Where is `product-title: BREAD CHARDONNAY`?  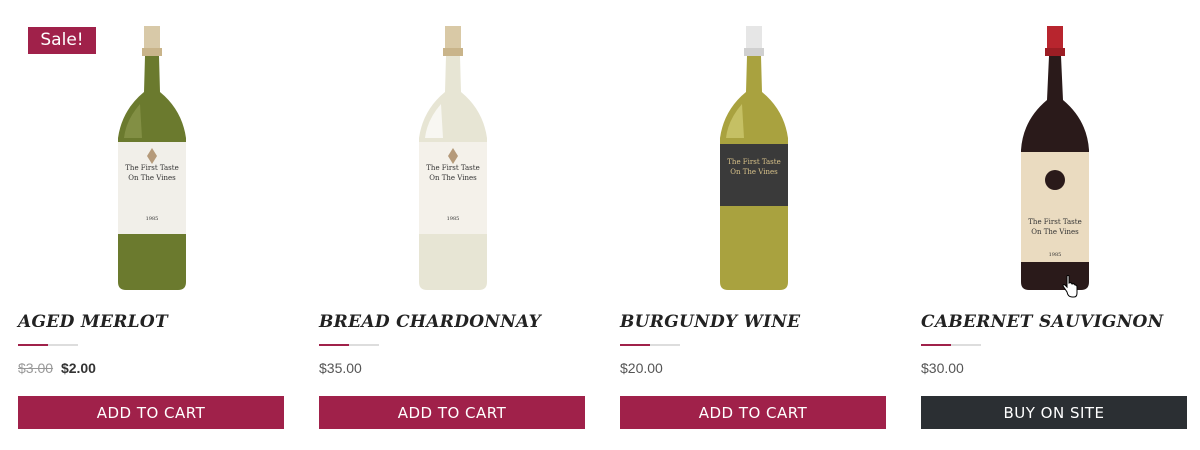 product-title: BREAD CHARDONNAY is located at coordinates (430, 322).